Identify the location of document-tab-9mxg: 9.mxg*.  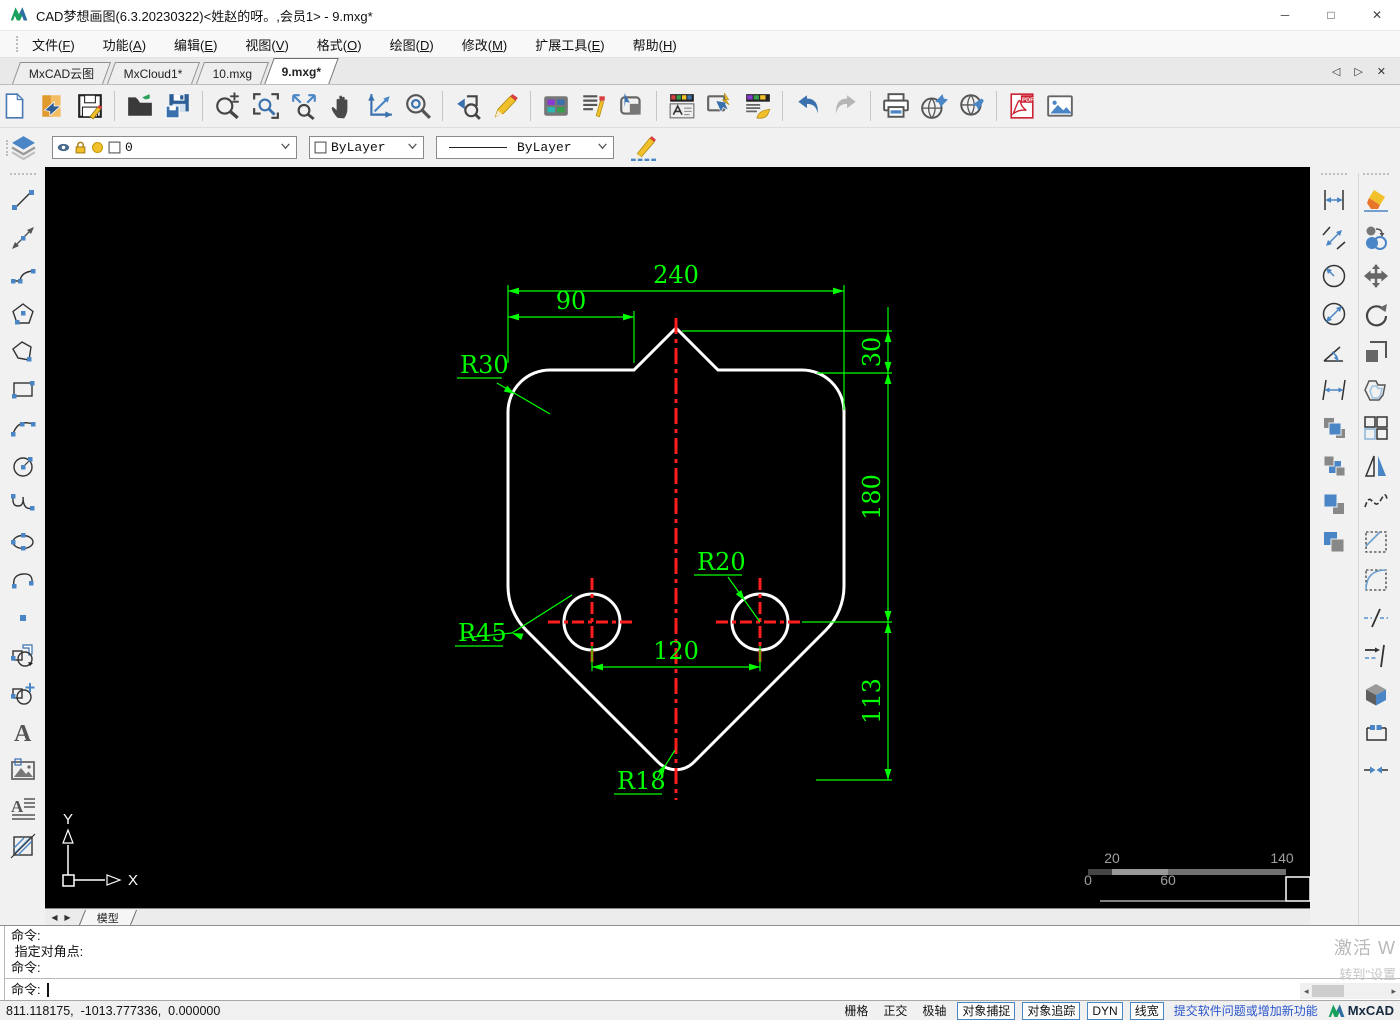
(302, 71).